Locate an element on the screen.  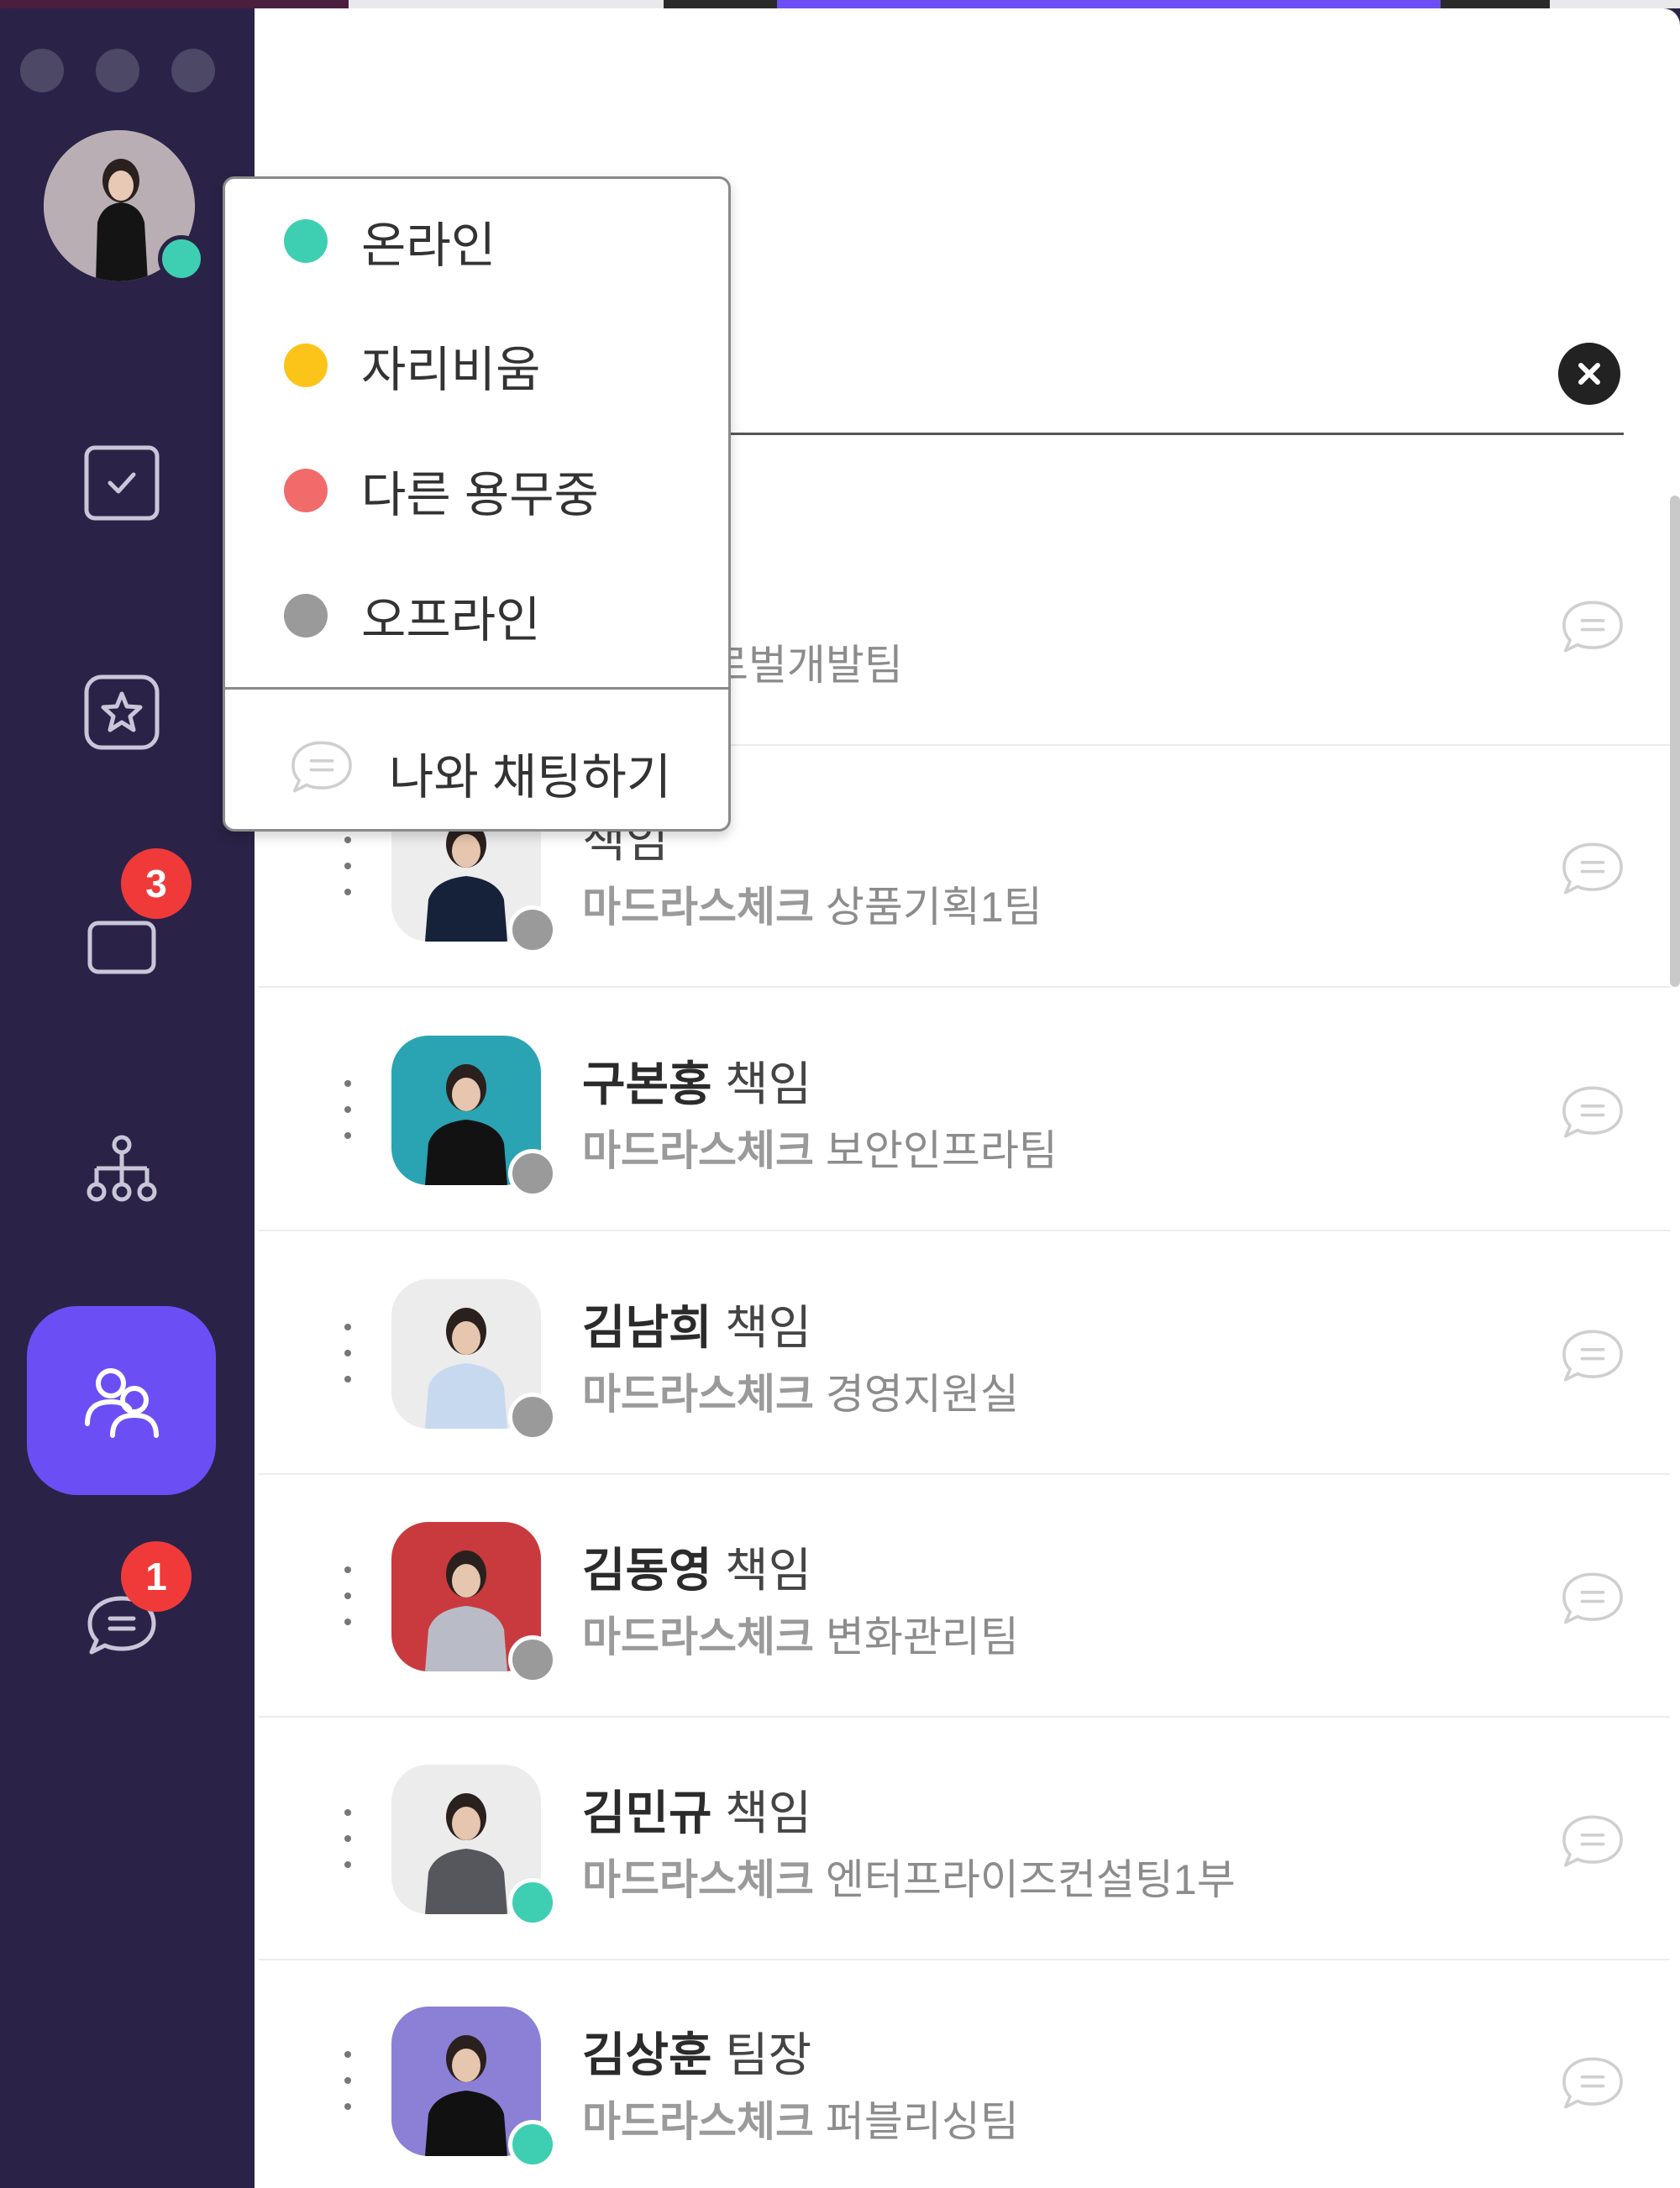
status-busy-option: 다른 용무중 is located at coordinates (477, 490).